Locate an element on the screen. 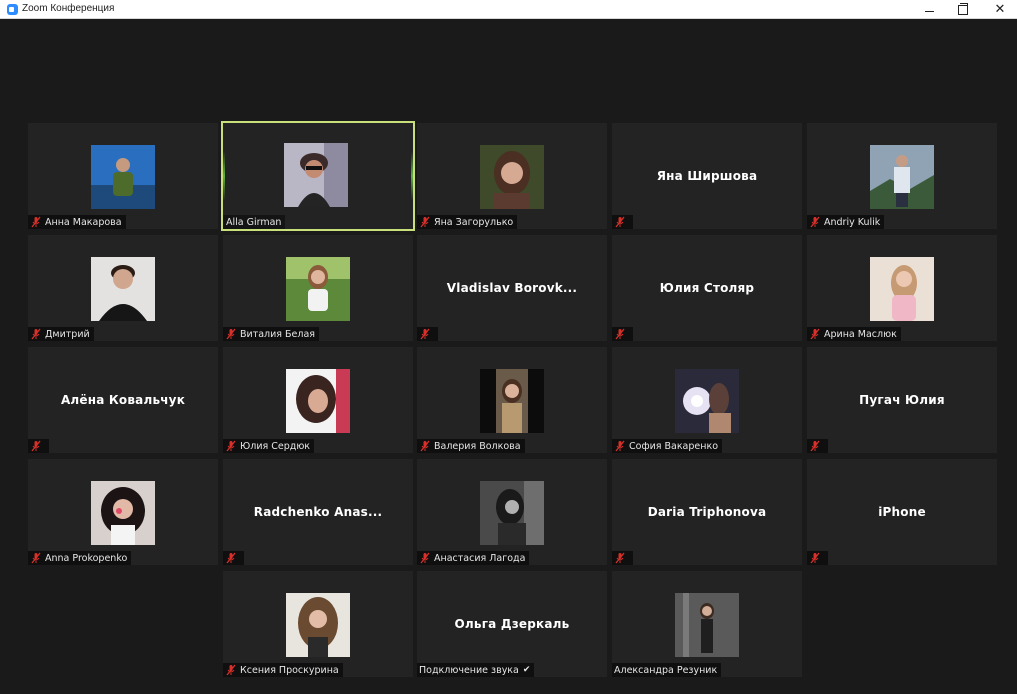 The image size is (1017, 694). participant-name-bar: Яна Загорулько is located at coordinates (467, 222).